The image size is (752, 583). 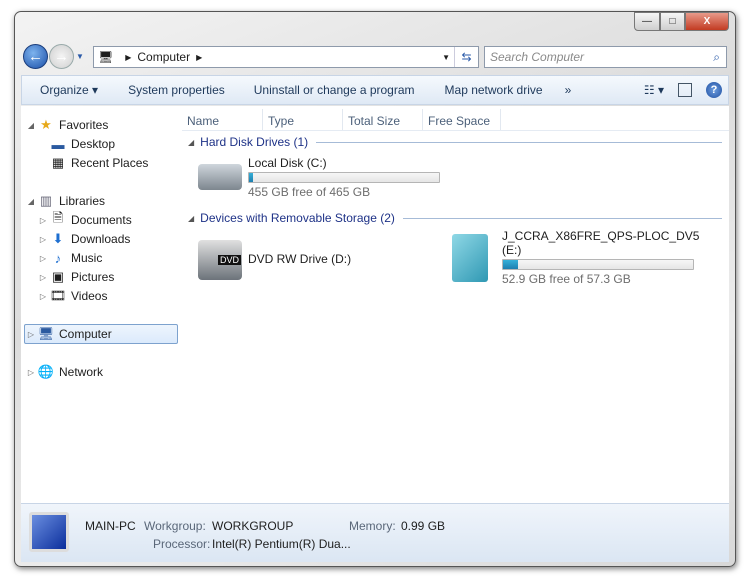 I want to click on nav-pictures: ▷ ▣ Pictures, so click(x=75, y=277).